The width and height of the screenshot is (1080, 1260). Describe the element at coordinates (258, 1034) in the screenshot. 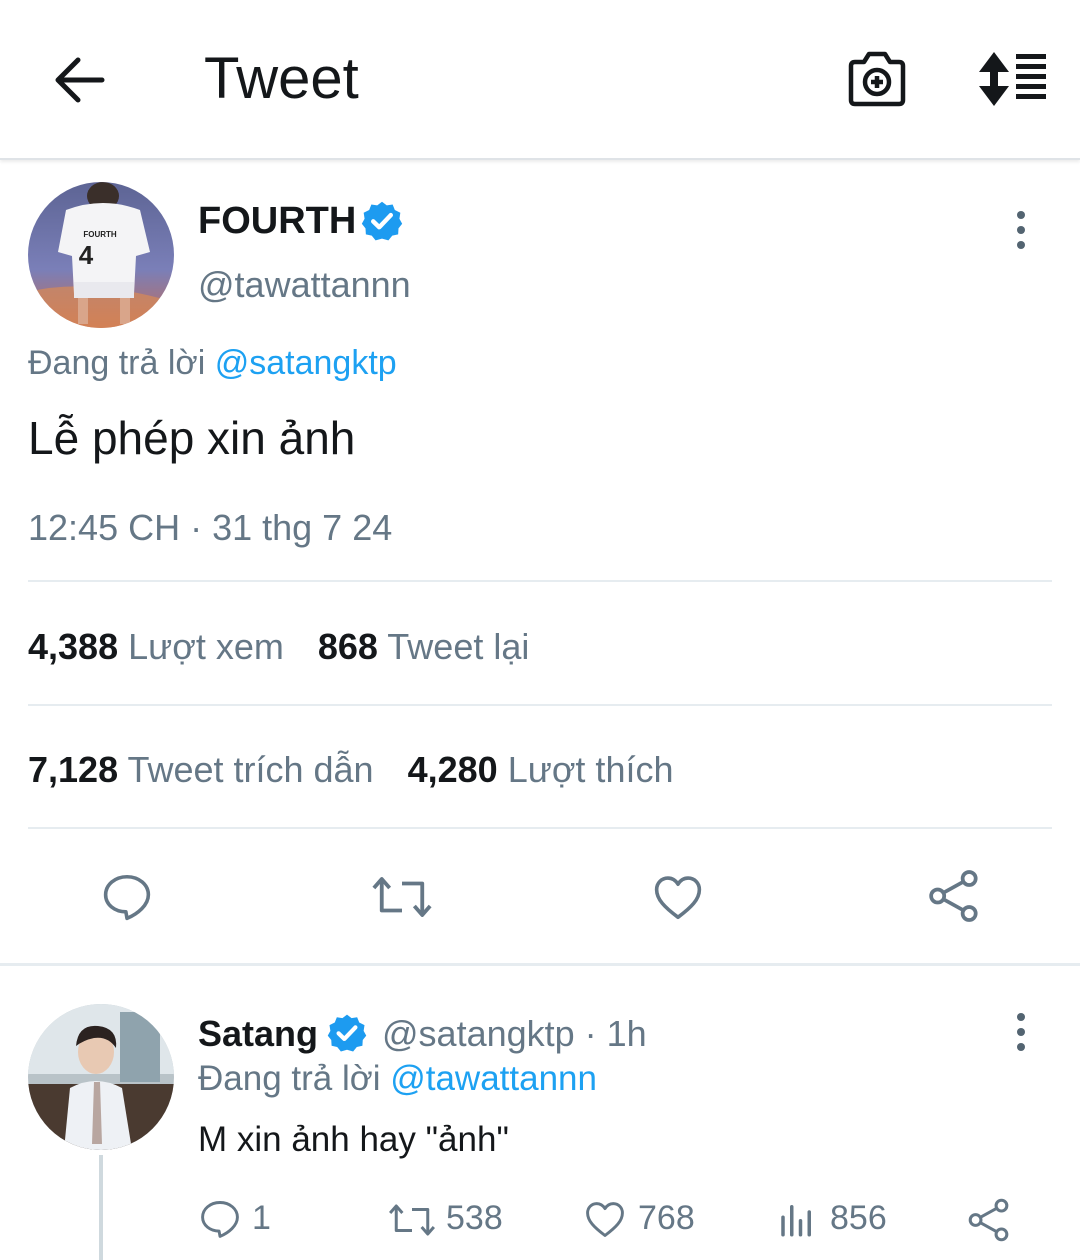

I see `reply-author-name: Satang` at that location.